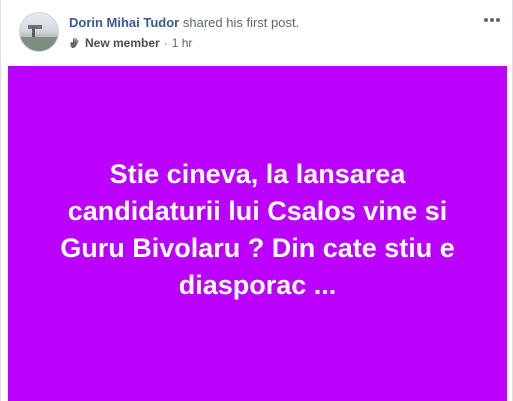  What do you see at coordinates (124, 22) in the screenshot?
I see `author-name-link: Dorin Mihai Tudor` at bounding box center [124, 22].